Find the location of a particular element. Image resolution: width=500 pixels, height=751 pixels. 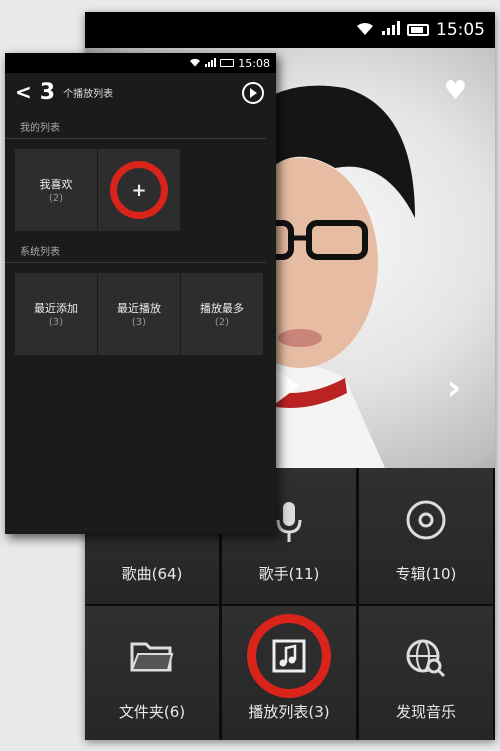

tile-label: 歌曲(64) is located at coordinates (152, 574).